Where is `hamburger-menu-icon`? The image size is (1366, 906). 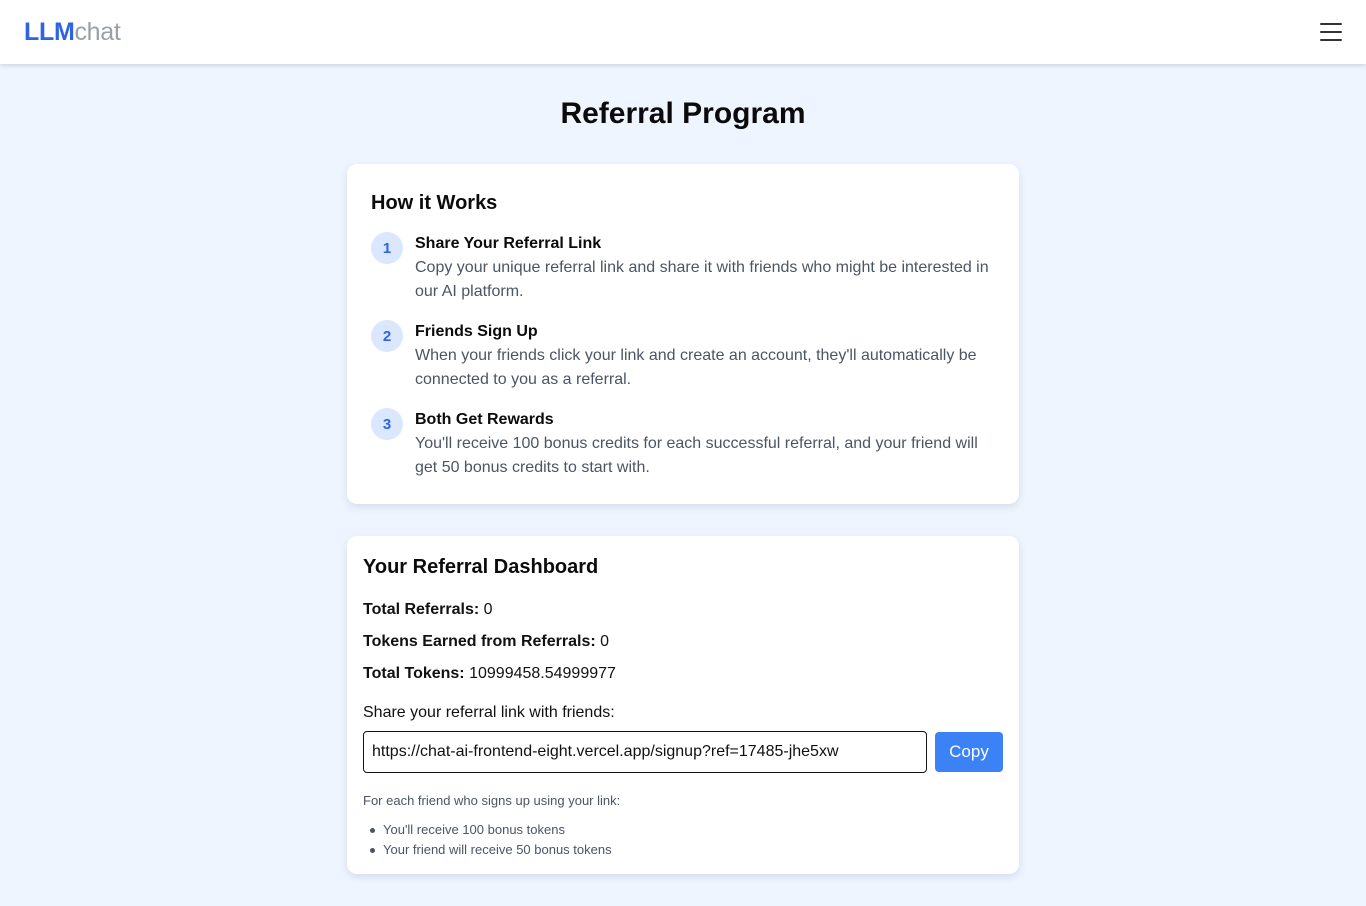
hamburger-menu-icon is located at coordinates (1331, 32).